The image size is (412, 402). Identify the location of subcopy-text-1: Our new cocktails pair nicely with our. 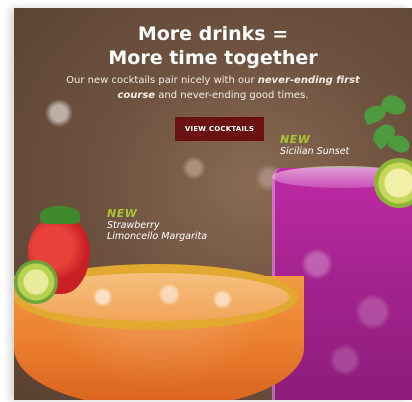
(162, 80).